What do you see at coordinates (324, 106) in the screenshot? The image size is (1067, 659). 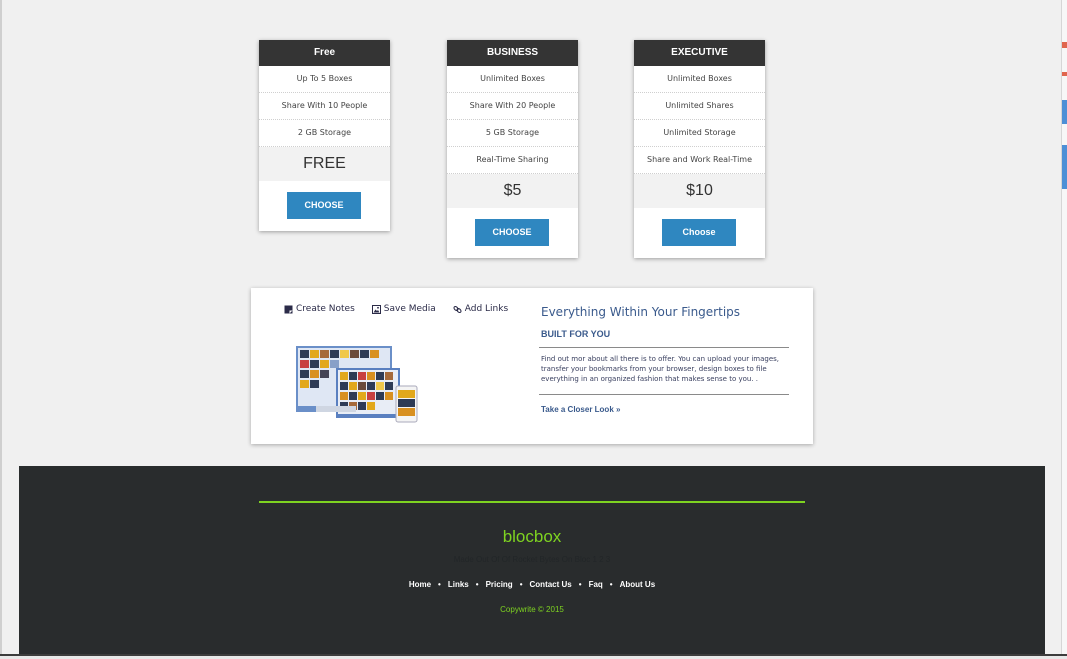 I see `plan-feature: Share With 10 People` at bounding box center [324, 106].